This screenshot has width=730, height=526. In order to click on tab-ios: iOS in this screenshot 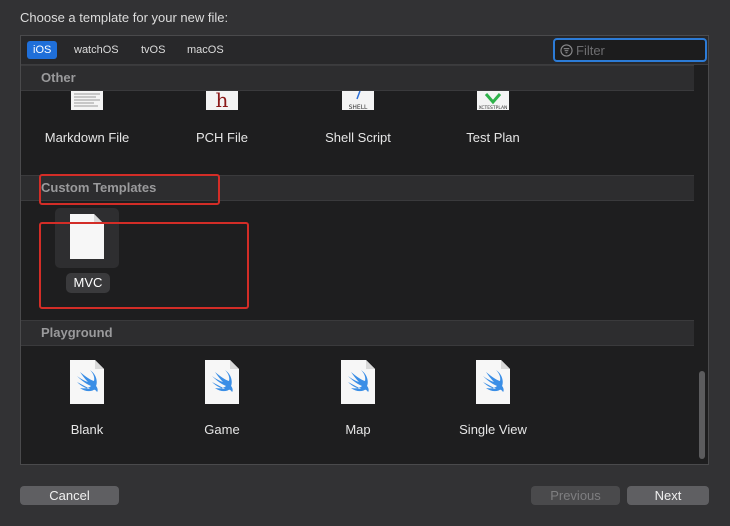, I will do `click(42, 50)`.